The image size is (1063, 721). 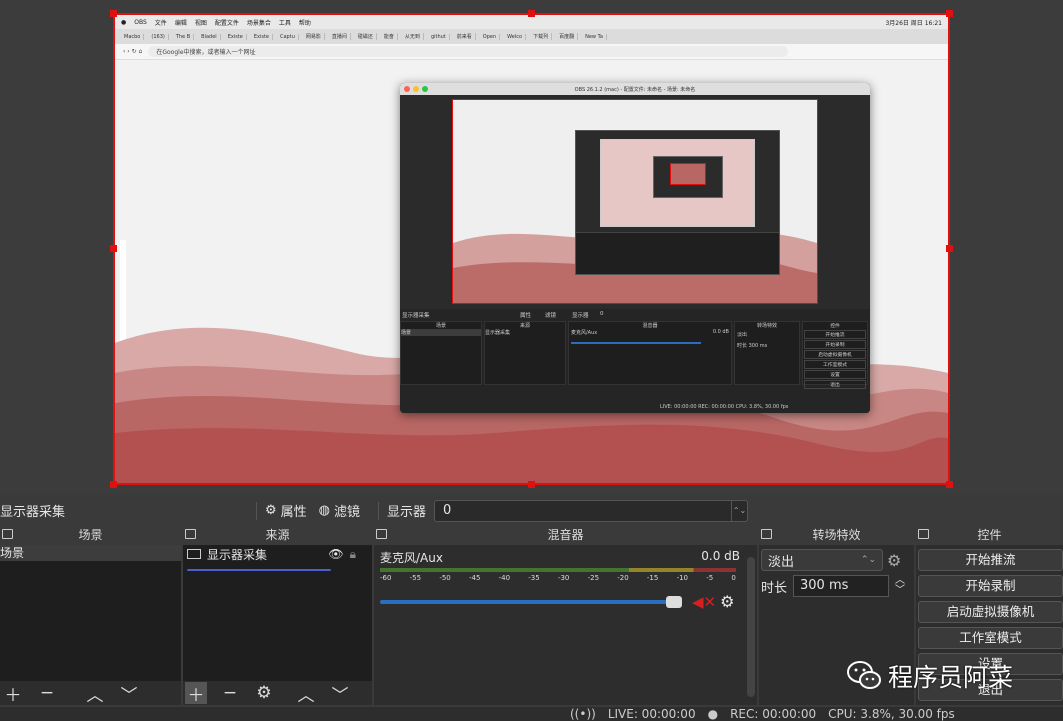 I want to click on nested-fade: 淡出, so click(x=742, y=335).